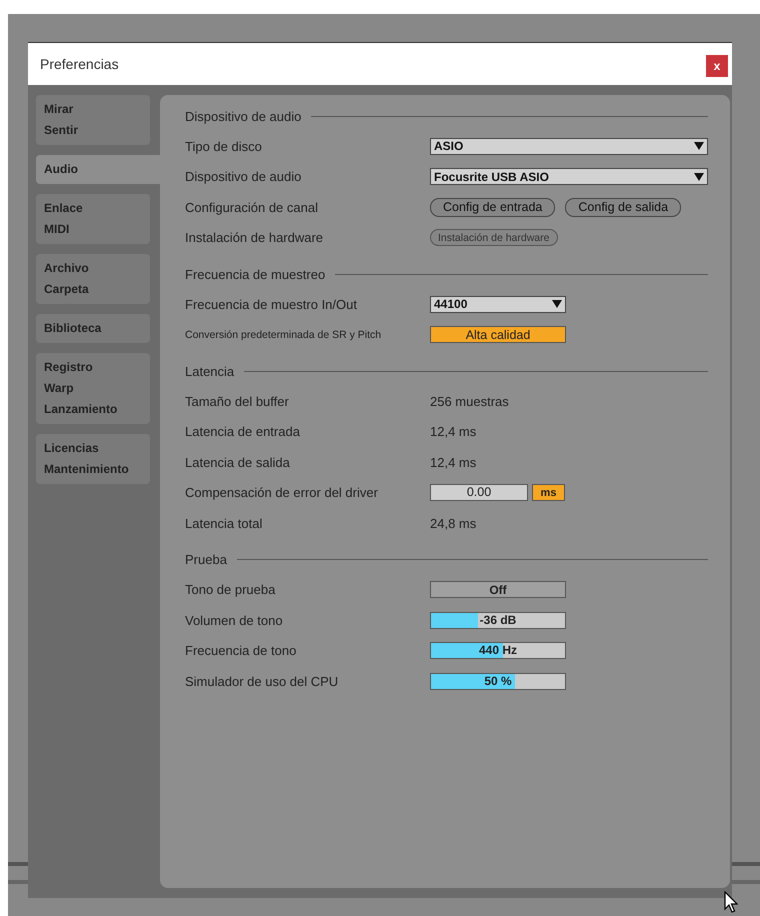 The width and height of the screenshot is (760, 916). What do you see at coordinates (271, 304) in the screenshot?
I see `setting-label: Frecuencia de muestro In/Out` at bounding box center [271, 304].